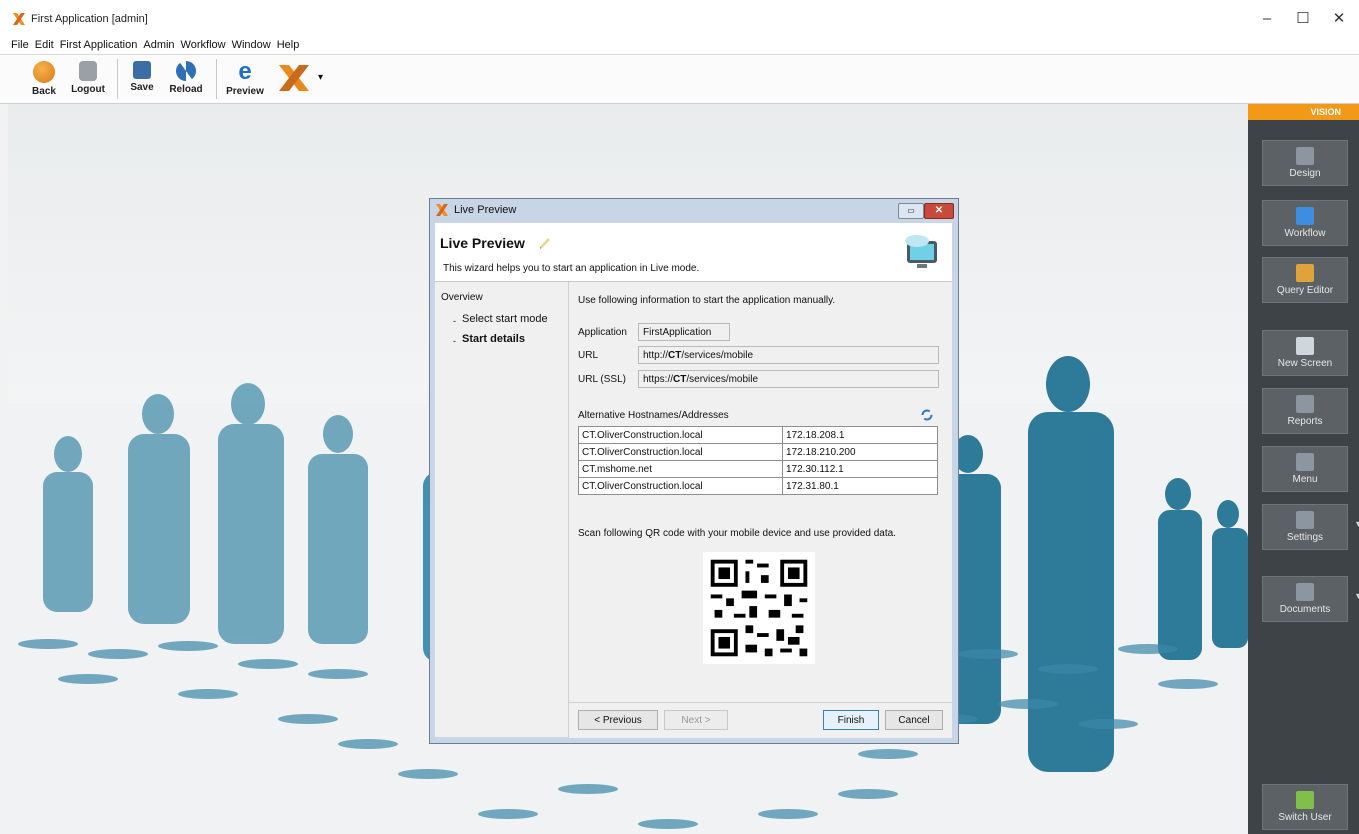 This screenshot has height=834, width=1359. What do you see at coordinates (860, 469) in the screenshot?
I see `address-cell: 172.30.112.1` at bounding box center [860, 469].